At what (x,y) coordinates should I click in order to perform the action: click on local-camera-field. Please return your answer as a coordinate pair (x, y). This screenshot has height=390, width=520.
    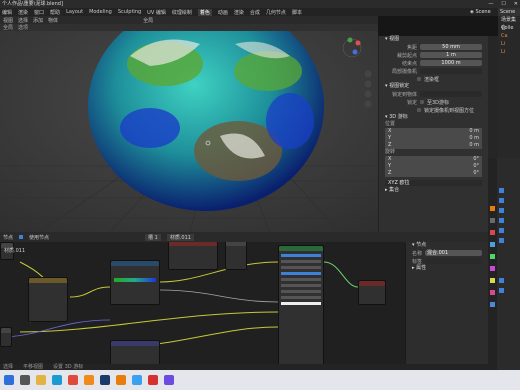
    Looking at the image, I should click on (451, 71).